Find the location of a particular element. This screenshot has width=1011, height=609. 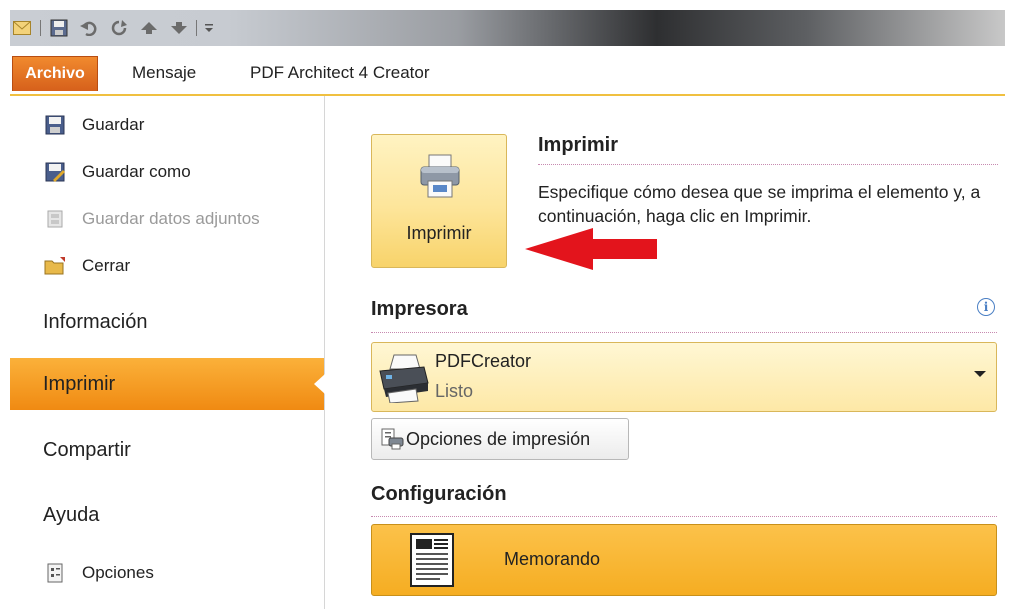

print-button: Imprimir is located at coordinates (439, 201).